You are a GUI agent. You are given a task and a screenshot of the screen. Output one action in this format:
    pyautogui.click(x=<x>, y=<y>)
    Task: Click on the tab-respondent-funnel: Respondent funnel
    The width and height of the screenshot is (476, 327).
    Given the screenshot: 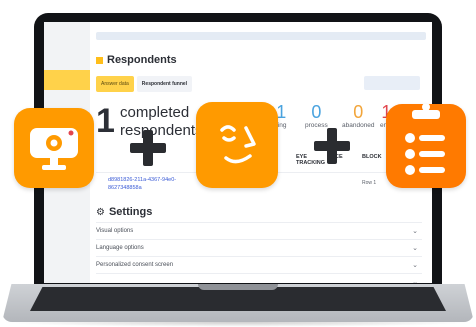 What is the action you would take?
    pyautogui.click(x=164, y=84)
    